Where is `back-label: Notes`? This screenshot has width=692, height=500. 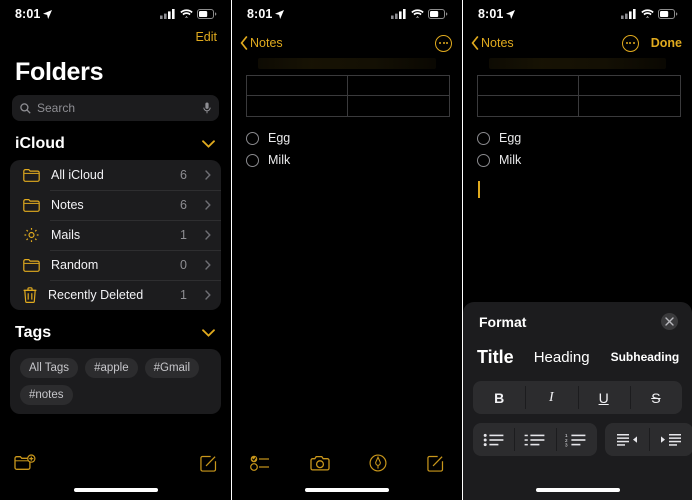
back-label: Notes is located at coordinates (266, 43).